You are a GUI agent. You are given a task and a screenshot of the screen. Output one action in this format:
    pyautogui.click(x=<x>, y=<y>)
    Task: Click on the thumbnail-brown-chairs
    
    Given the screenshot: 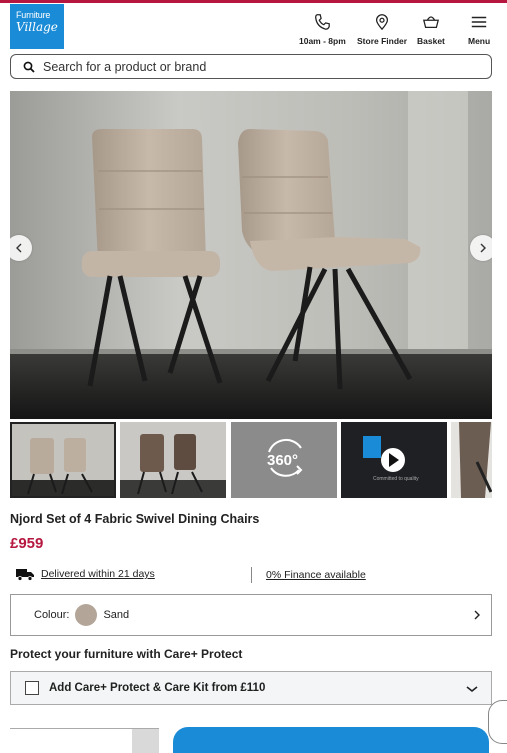 What is the action you would take?
    pyautogui.click(x=173, y=460)
    